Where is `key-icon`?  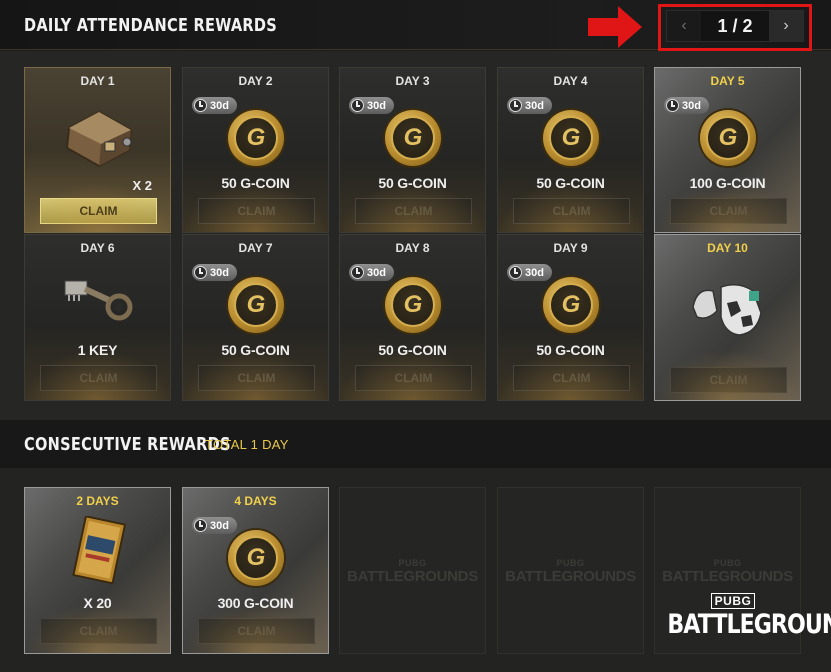
key-icon is located at coordinates (98, 300).